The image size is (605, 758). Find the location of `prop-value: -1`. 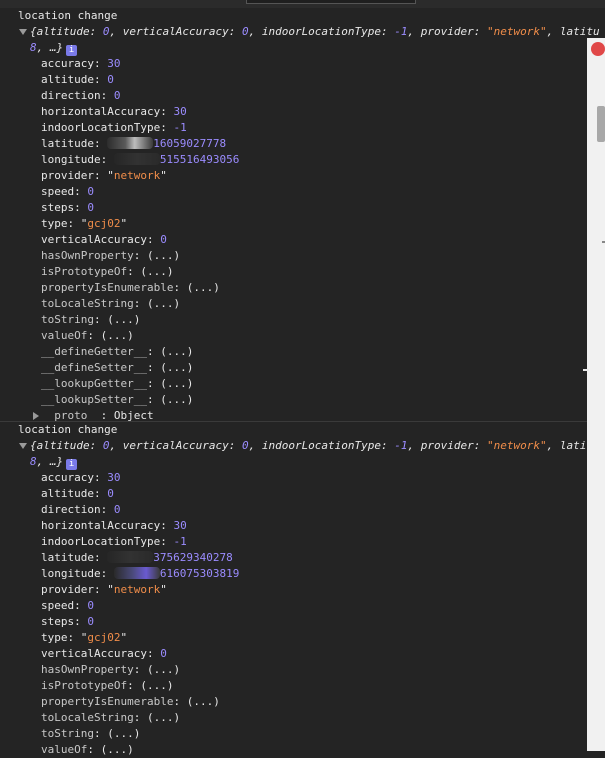

prop-value: -1 is located at coordinates (180, 541).